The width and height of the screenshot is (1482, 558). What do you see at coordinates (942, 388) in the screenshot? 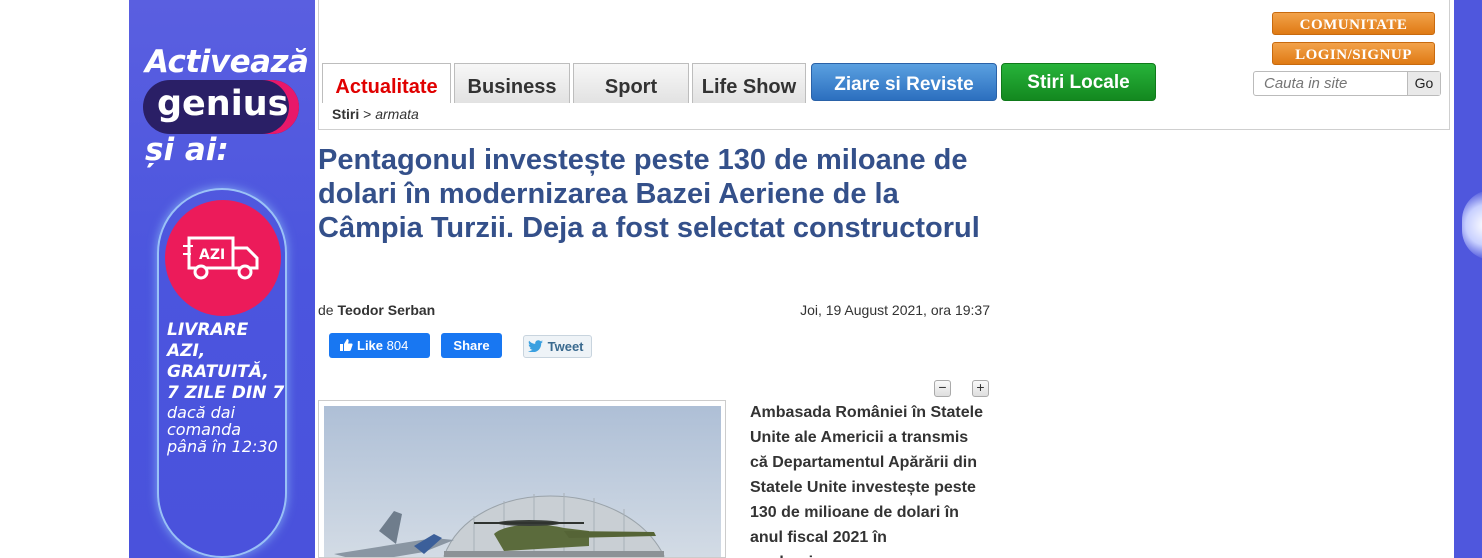
I see `zoom-out-button: −` at bounding box center [942, 388].